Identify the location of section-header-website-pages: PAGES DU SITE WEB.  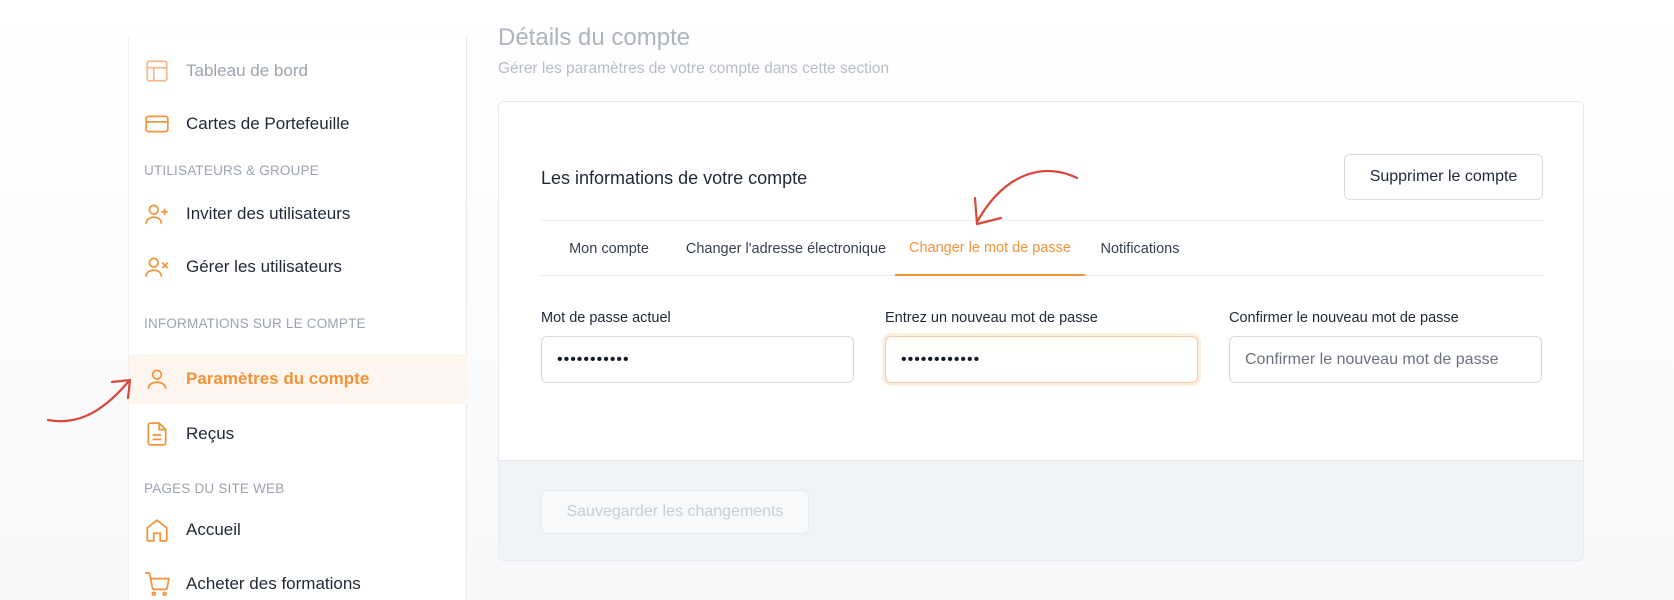
(214, 488).